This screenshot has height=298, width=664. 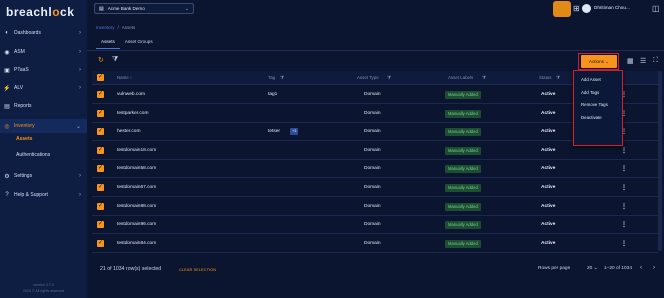 What do you see at coordinates (23, 176) in the screenshot?
I see `sidebar-item-label: Settings` at bounding box center [23, 176].